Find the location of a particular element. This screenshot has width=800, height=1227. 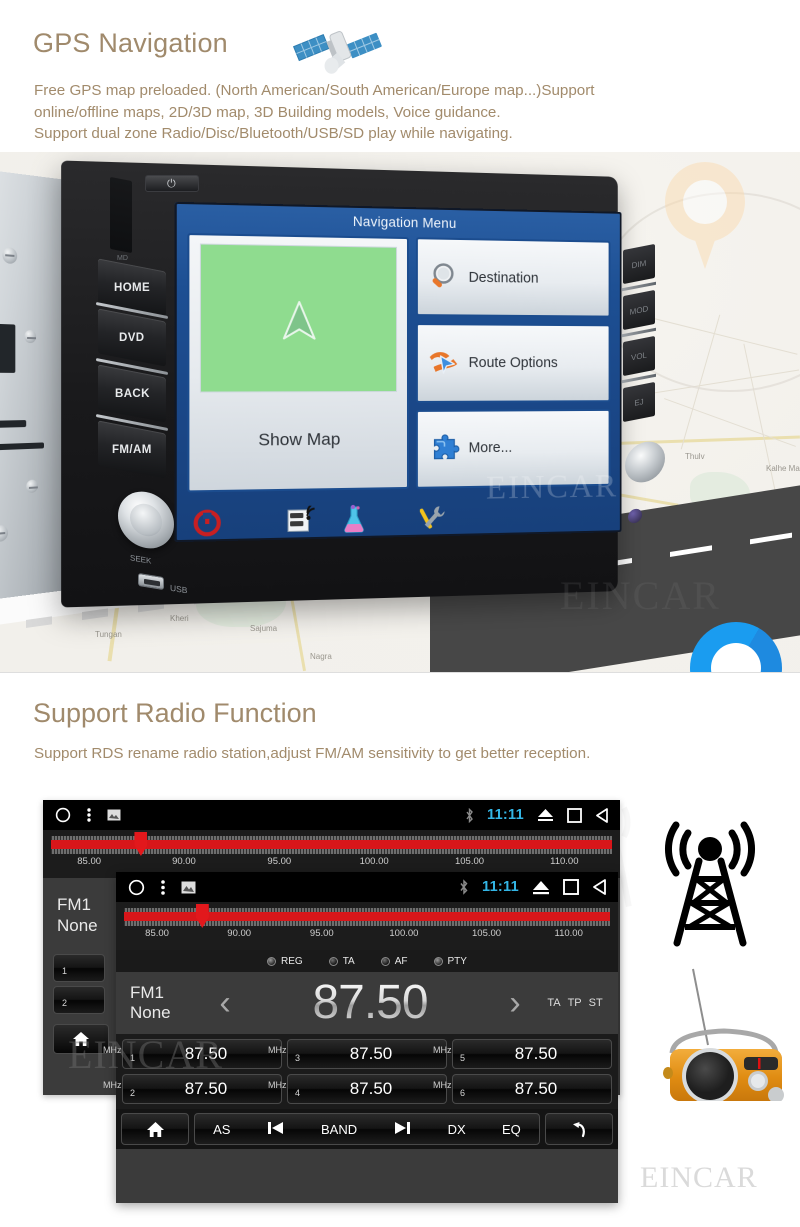

gps-section-title: GPS Navigation is located at coordinates (130, 43).